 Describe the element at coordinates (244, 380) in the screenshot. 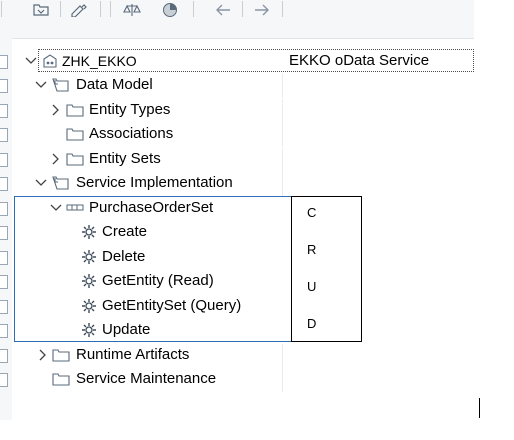

I see `tree-node-service-maintenance: Service Maintenance` at that location.